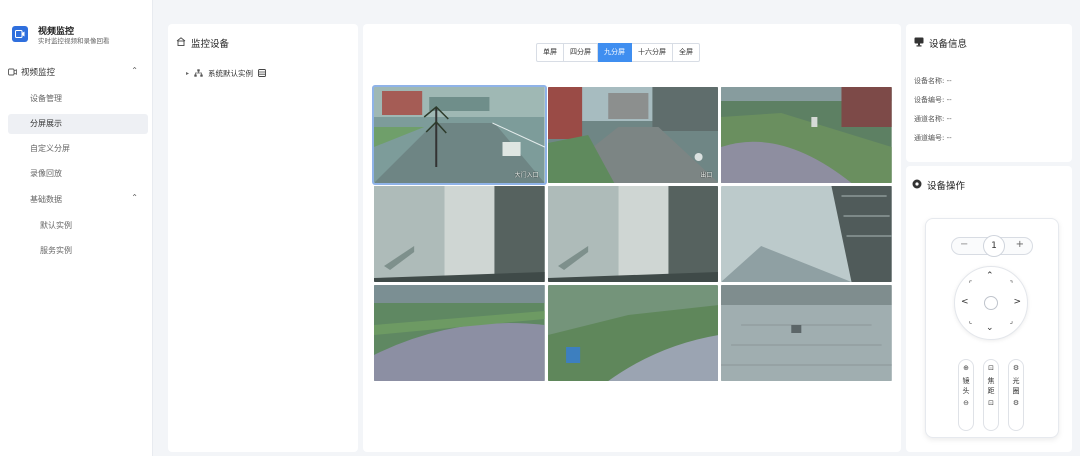 The width and height of the screenshot is (1080, 456). Describe the element at coordinates (198, 73) in the screenshot. I see `network-icon` at that location.